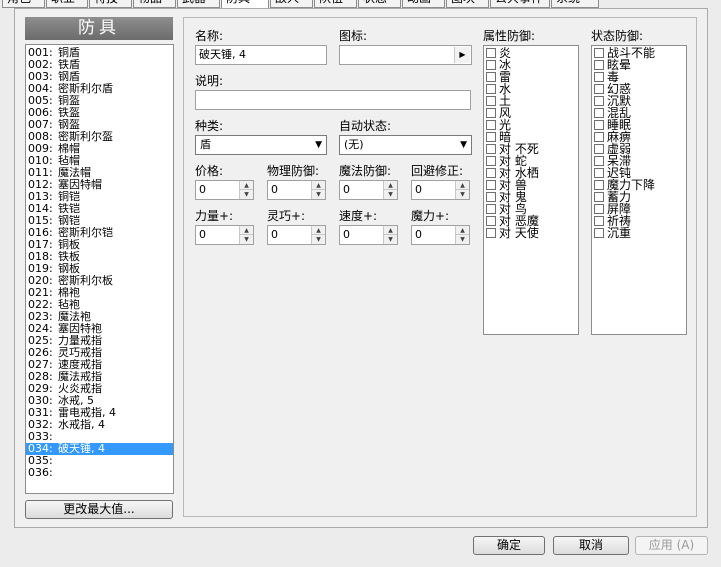 This screenshot has width=721, height=567. Describe the element at coordinates (110, 4) in the screenshot. I see `tab-2: 特技` at that location.